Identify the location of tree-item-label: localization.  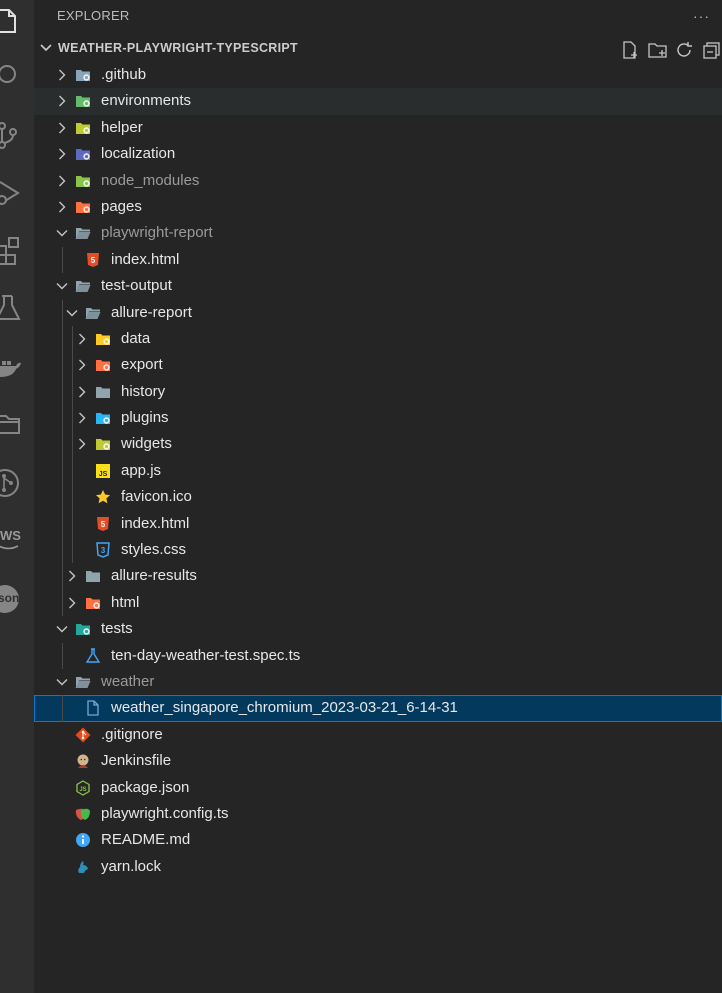
(138, 154).